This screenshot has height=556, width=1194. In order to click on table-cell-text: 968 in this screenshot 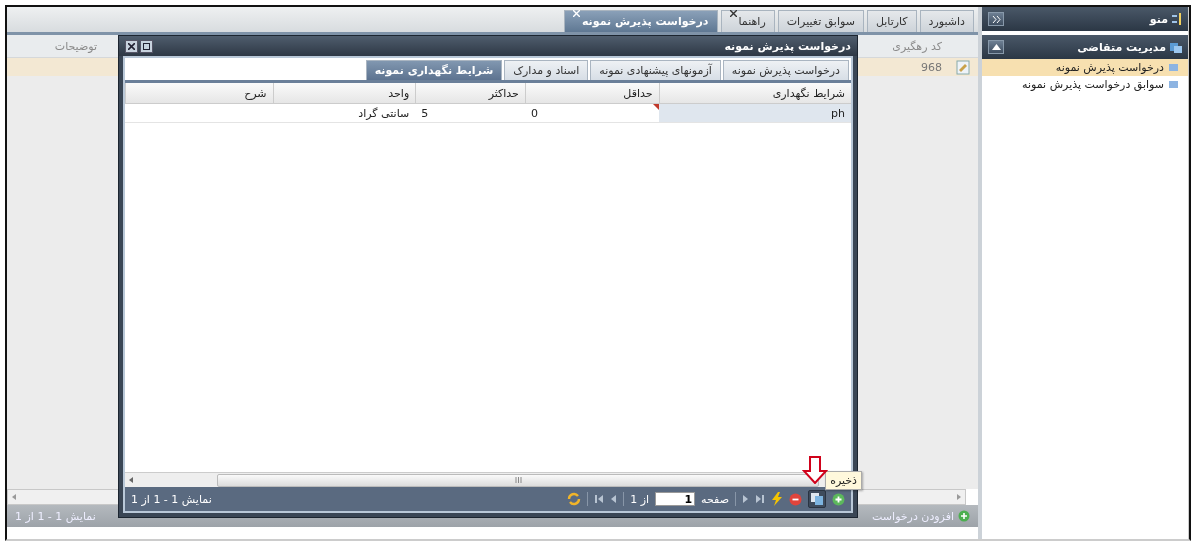, I will do `click(931, 67)`.